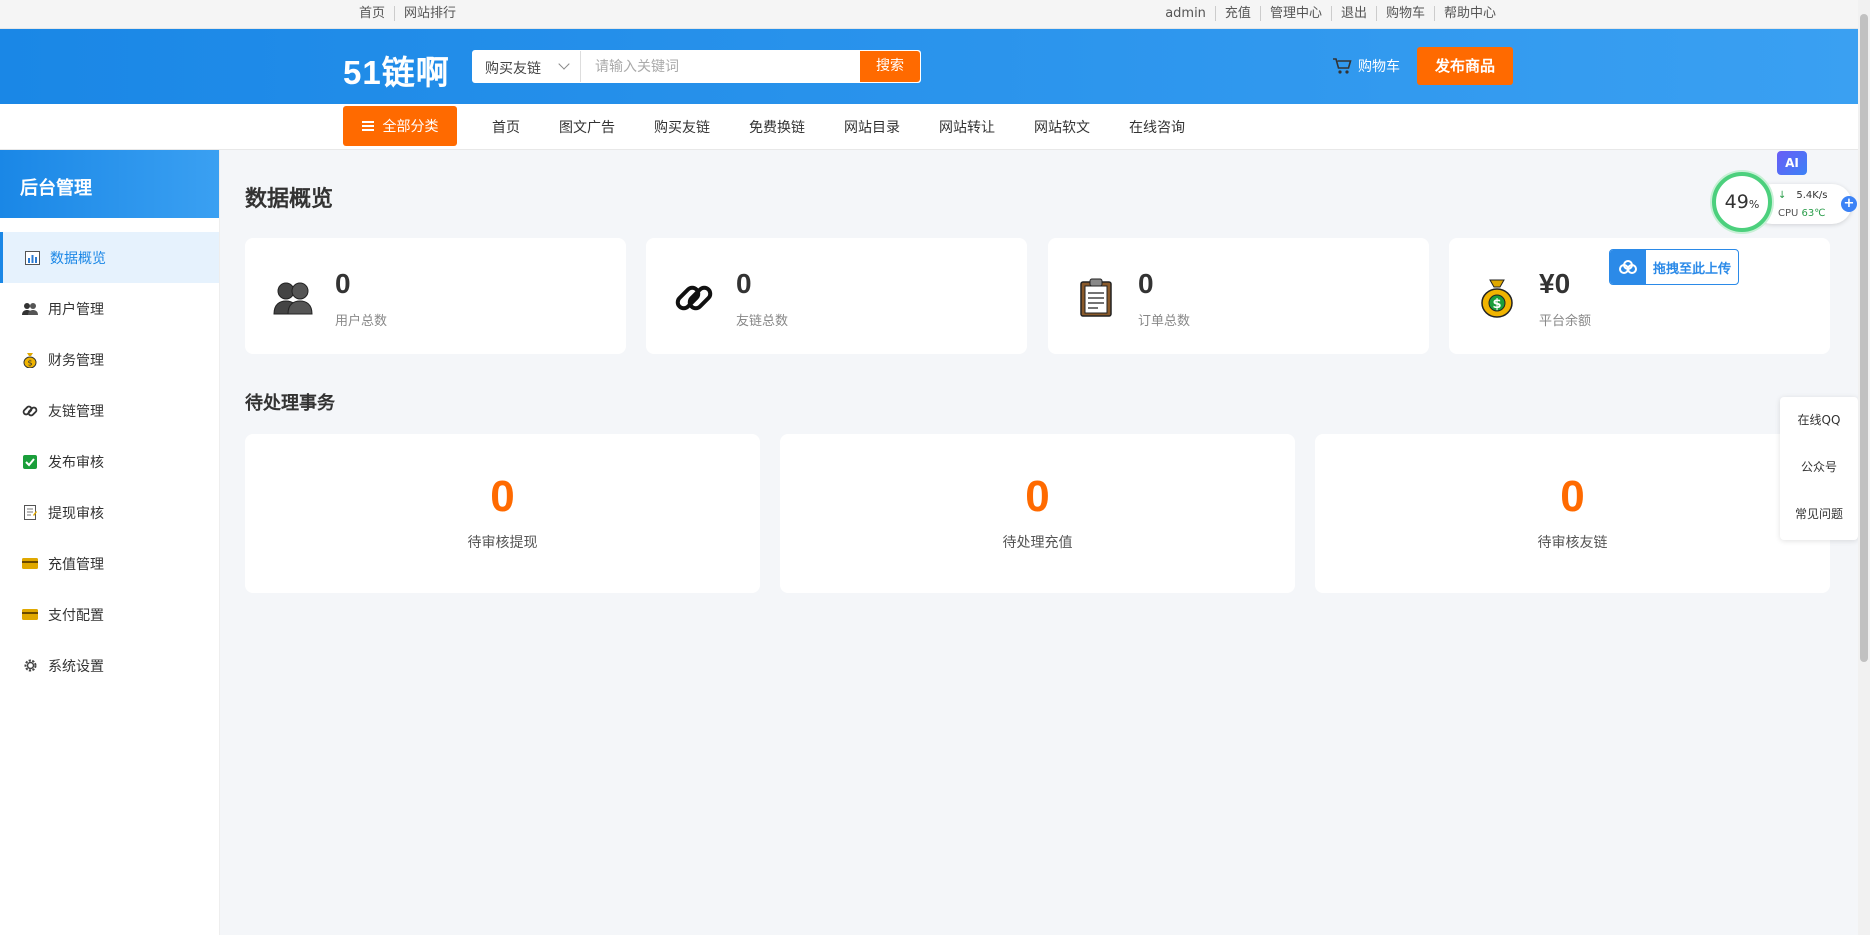 The image size is (1870, 935). I want to click on system-monitor-widget: 49% ↓ 5.4K/s CPU 63℃ +, so click(1784, 204).